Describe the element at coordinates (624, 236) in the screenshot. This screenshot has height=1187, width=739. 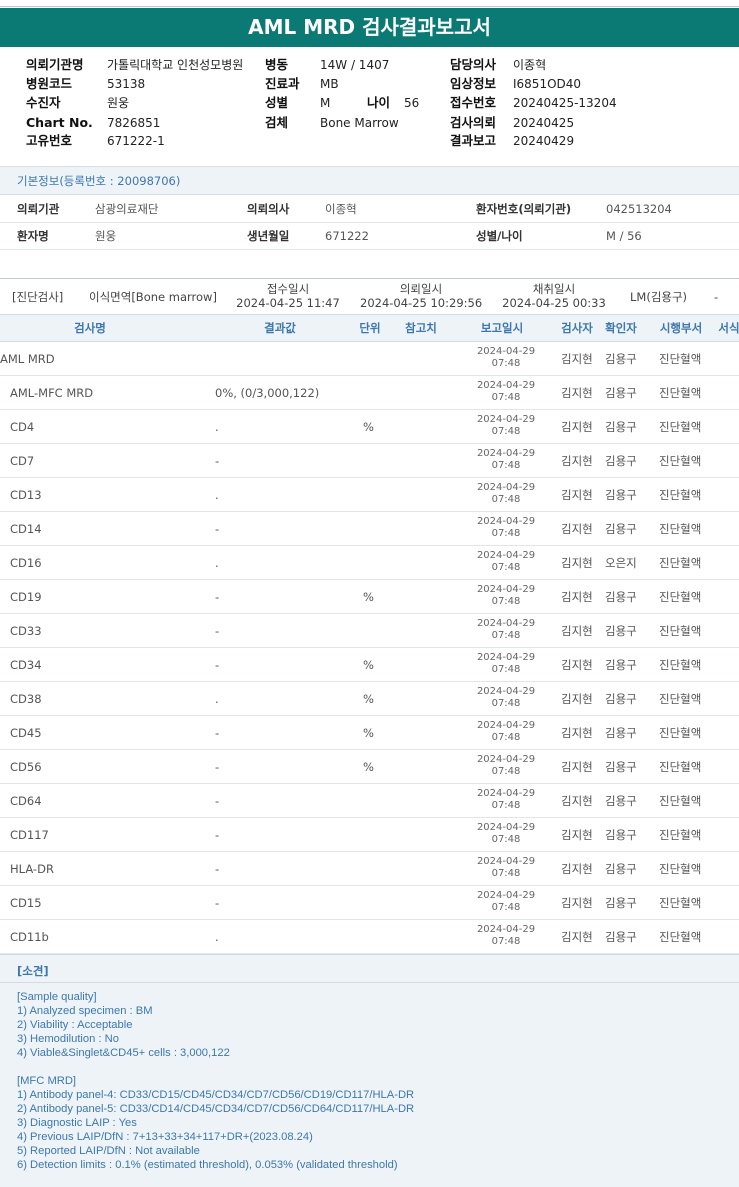
I see `basic-info-value: M / 56` at that location.